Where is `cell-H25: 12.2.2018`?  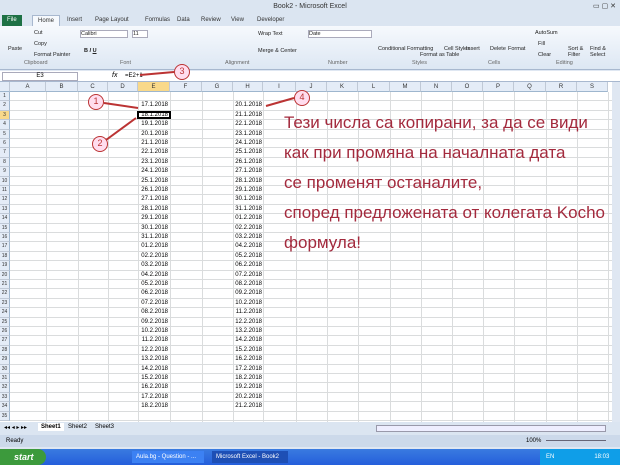
cell-H25: 12.2.2018 is located at coordinates (248, 322).